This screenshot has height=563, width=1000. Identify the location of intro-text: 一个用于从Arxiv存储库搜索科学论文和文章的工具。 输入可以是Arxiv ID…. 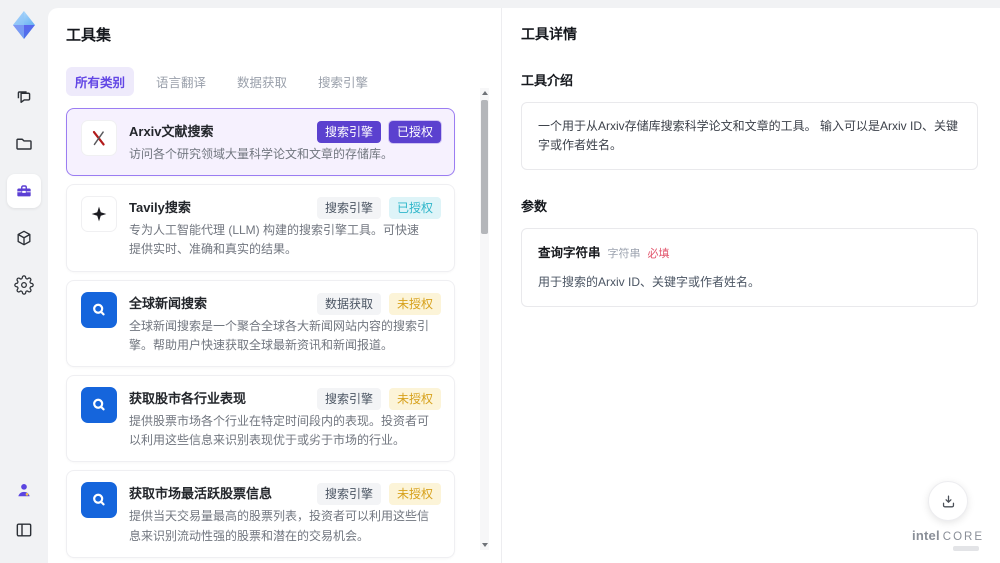
(748, 136).